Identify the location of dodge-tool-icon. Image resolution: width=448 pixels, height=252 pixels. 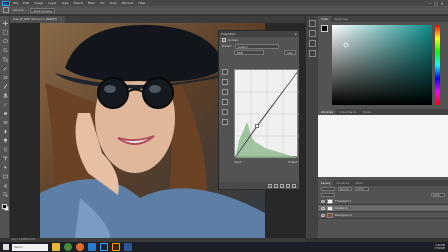
(5, 140).